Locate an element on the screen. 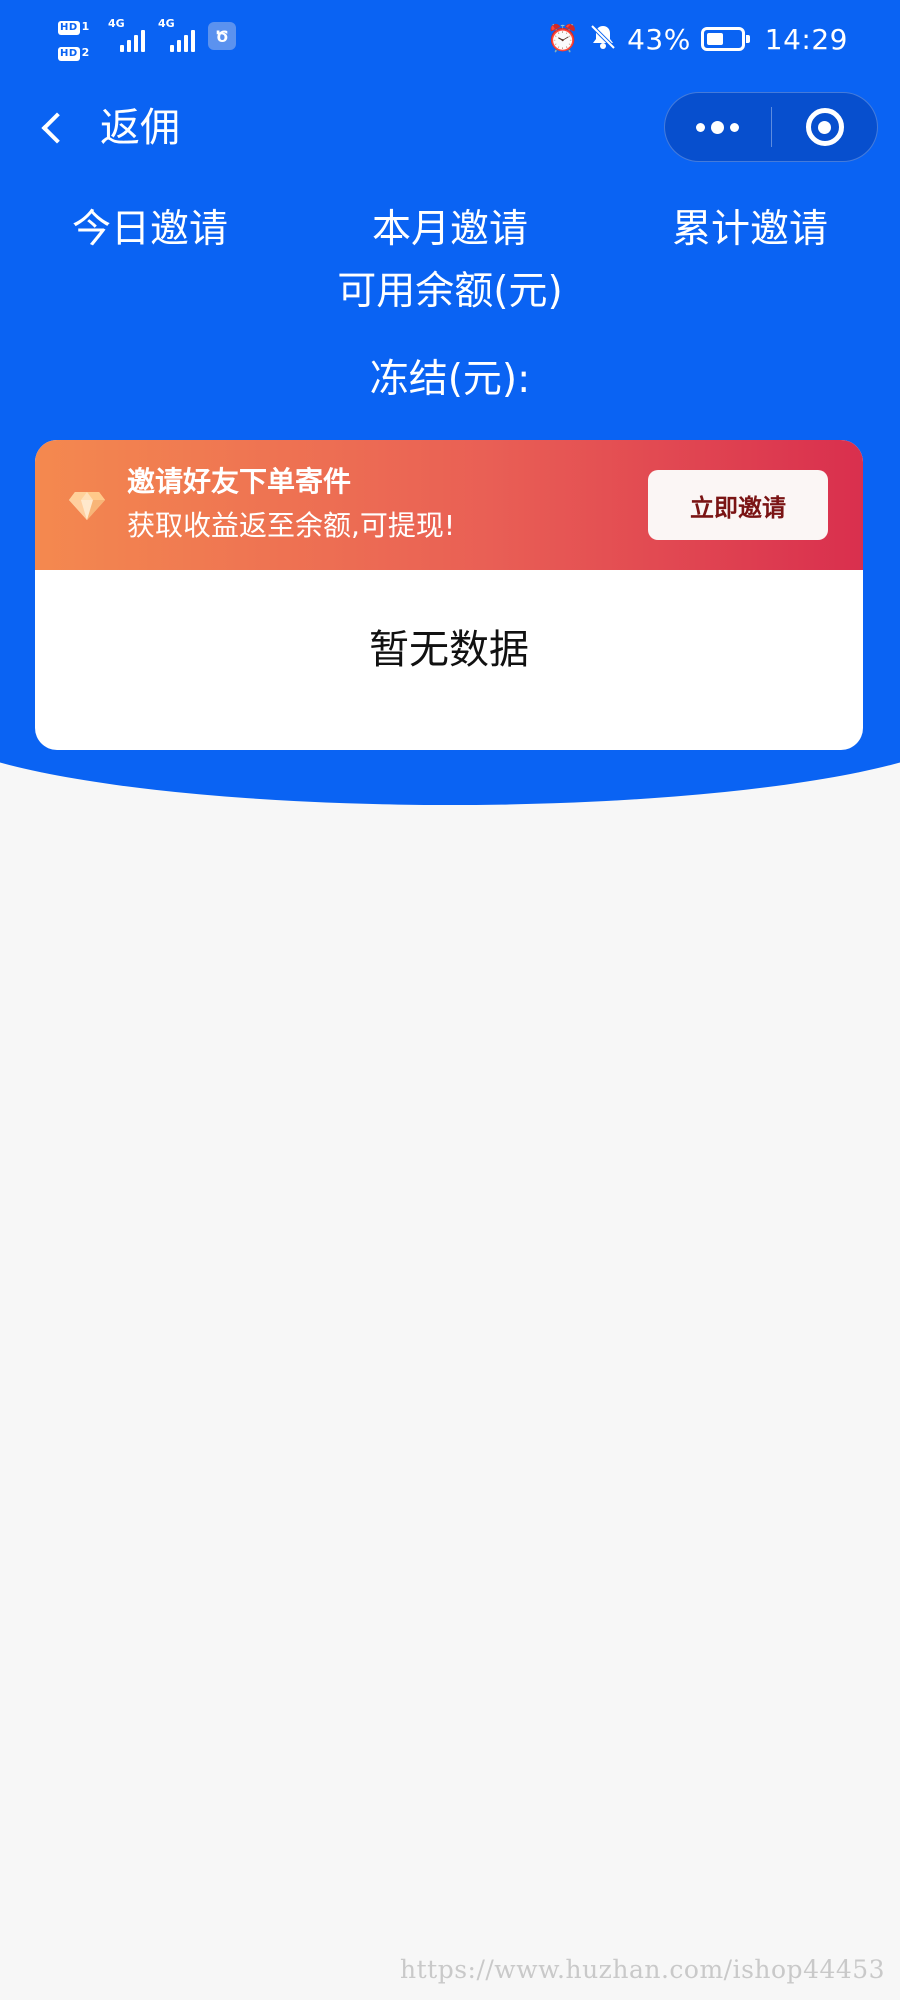 The height and width of the screenshot is (2000, 900). invite-now-button: 立即邀请 is located at coordinates (738, 505).